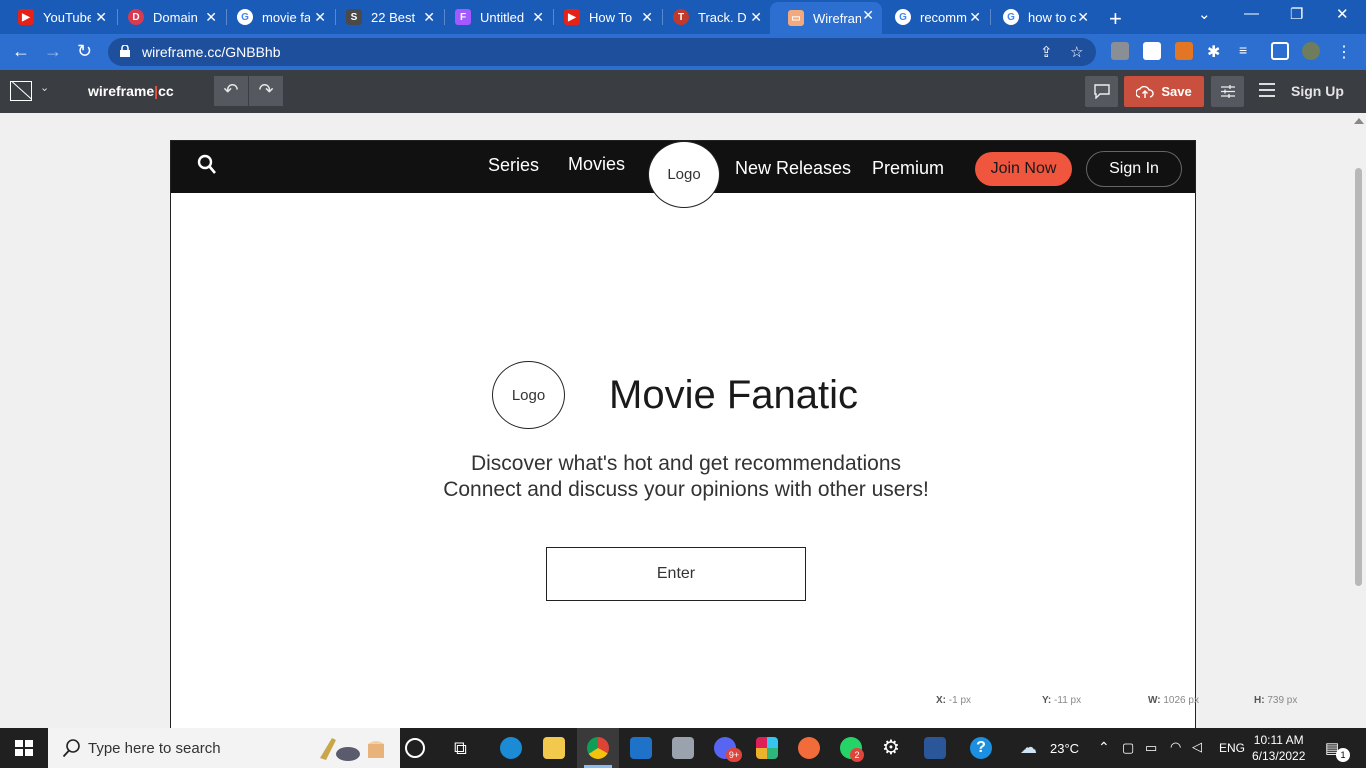 The height and width of the screenshot is (768, 1366). I want to click on window-close-icon: ✕, so click(1342, 14).